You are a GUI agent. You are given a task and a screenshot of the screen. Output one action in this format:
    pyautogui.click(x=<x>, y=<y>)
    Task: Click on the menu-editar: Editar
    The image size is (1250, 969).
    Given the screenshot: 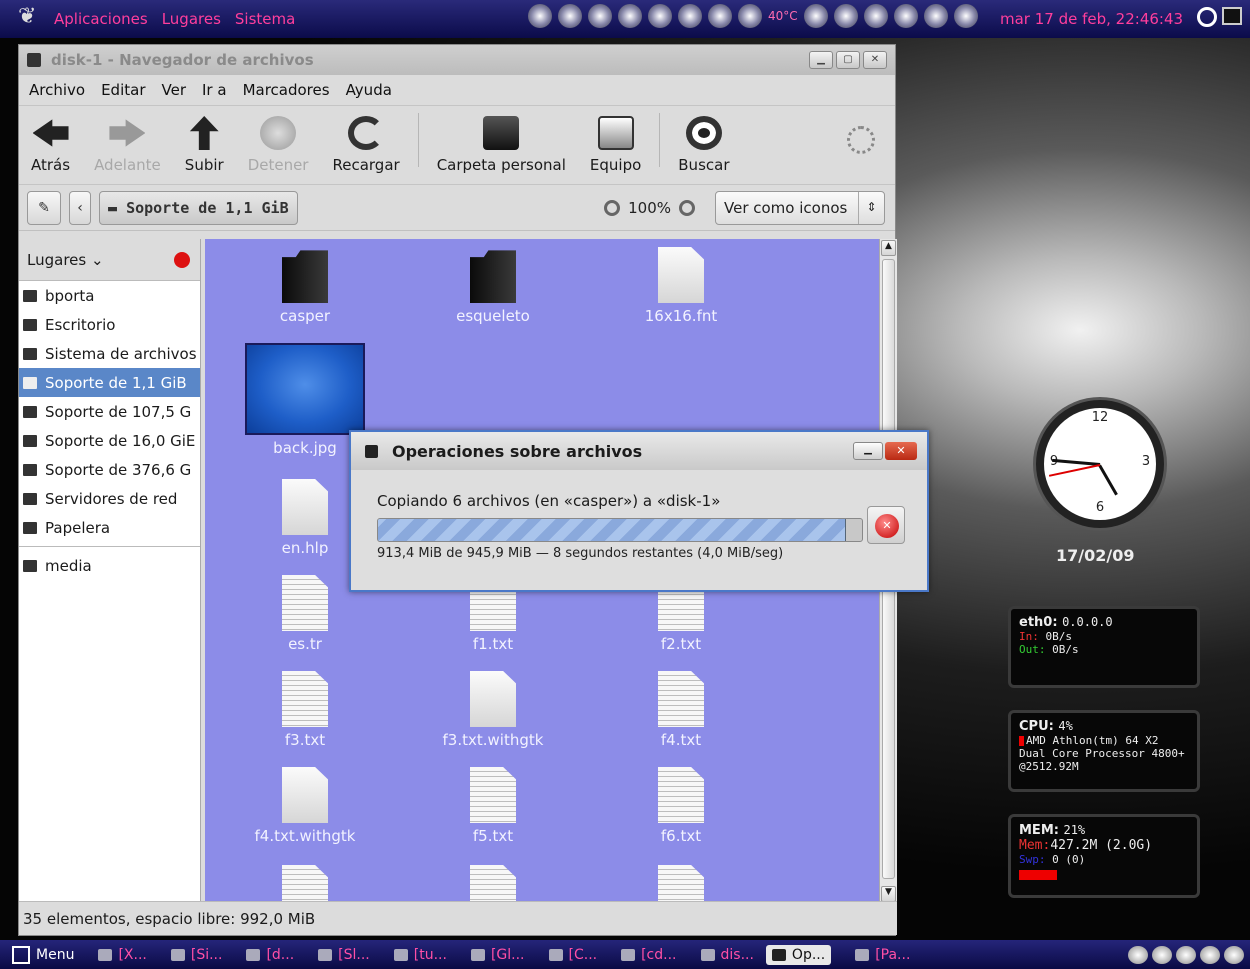 What is the action you would take?
    pyautogui.click(x=123, y=90)
    